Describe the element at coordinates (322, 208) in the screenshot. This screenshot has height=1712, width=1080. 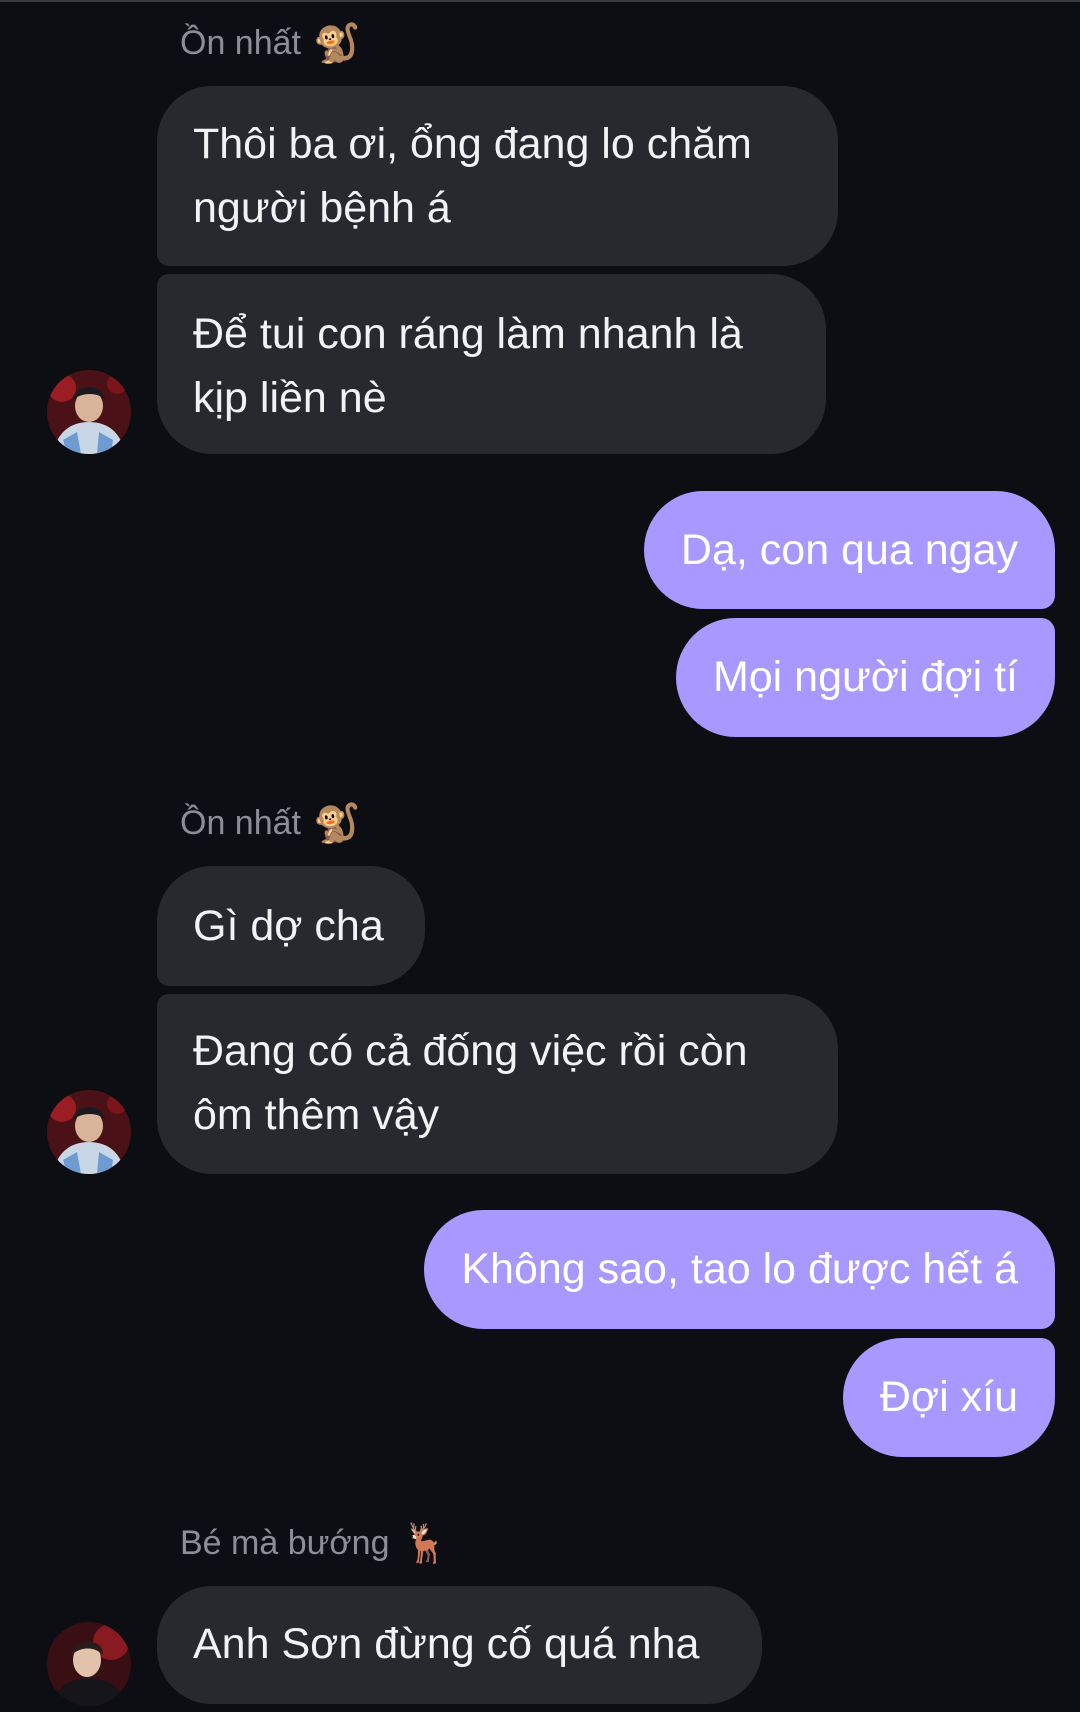
I see `message-line: người bệnh á` at that location.